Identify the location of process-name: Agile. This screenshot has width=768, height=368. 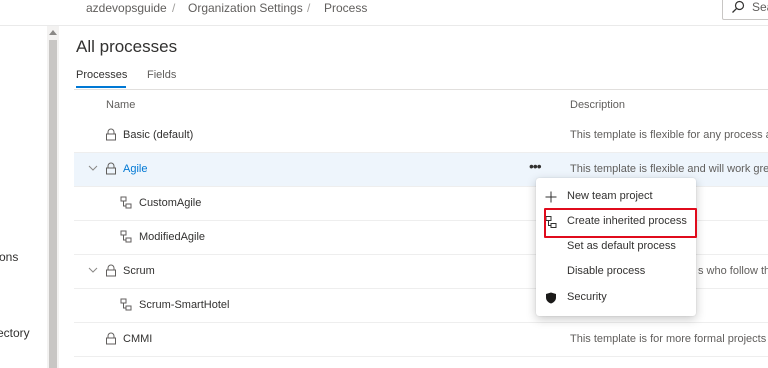
(135, 169).